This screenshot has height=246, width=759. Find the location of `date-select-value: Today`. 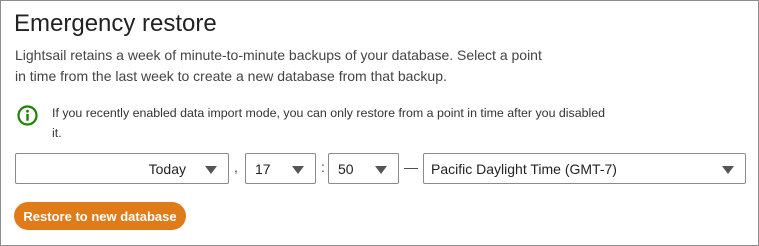

date-select-value: Today is located at coordinates (167, 169).